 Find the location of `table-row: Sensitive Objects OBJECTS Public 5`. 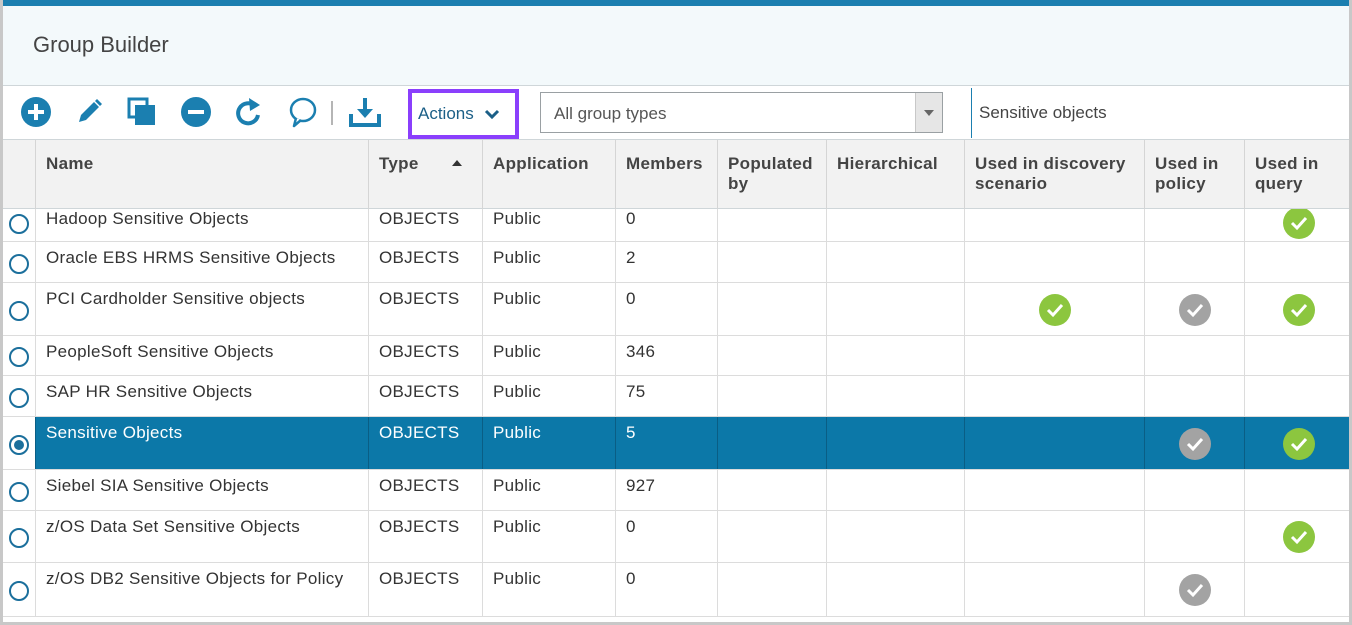

table-row: Sensitive Objects OBJECTS Public 5 is located at coordinates (676, 443).